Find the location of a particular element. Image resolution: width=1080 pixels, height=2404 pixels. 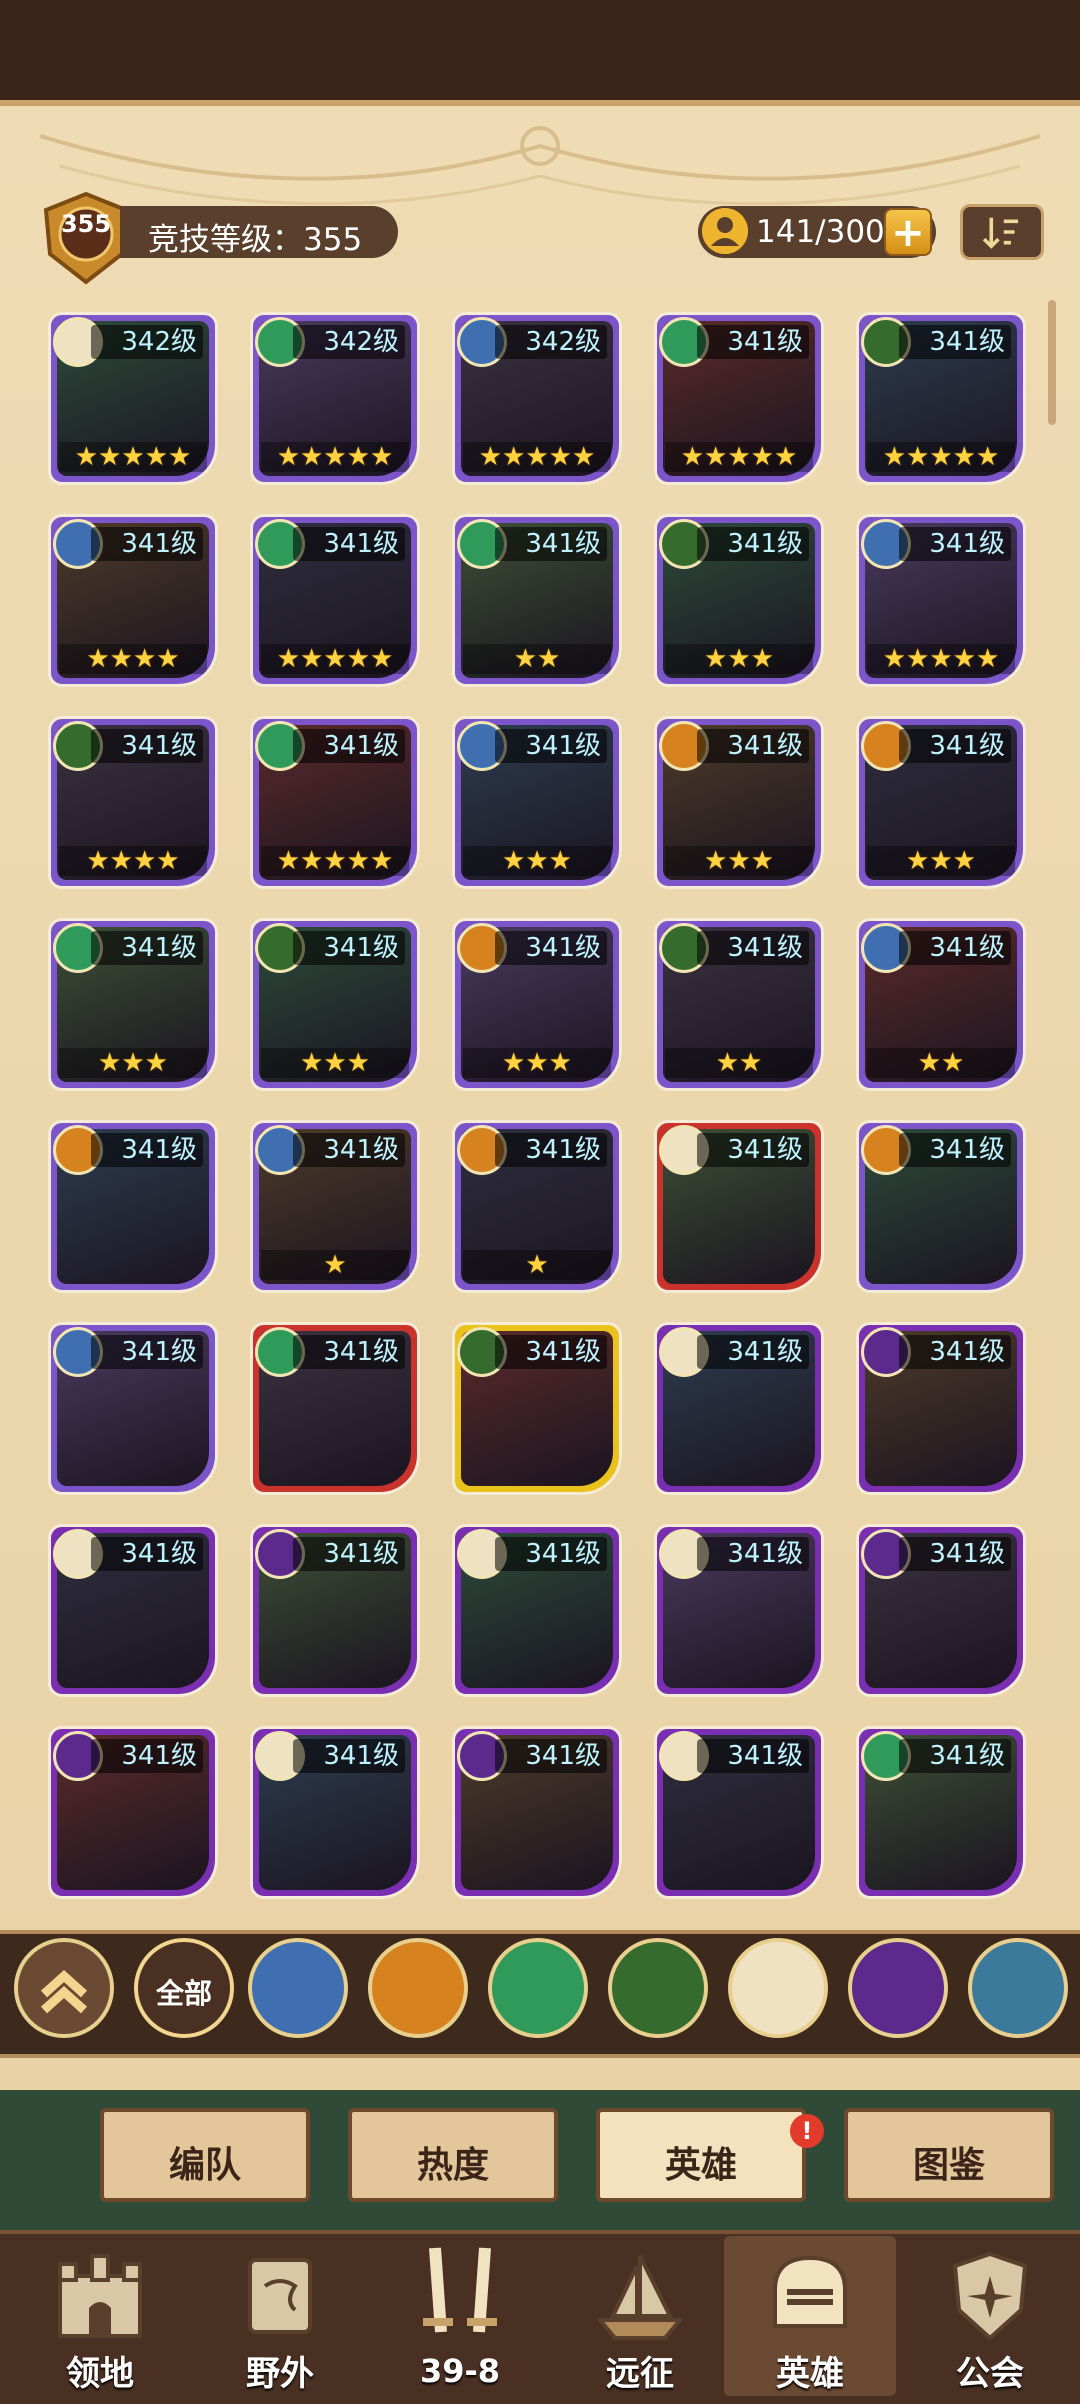

castle-icon is located at coordinates (100, 2296).